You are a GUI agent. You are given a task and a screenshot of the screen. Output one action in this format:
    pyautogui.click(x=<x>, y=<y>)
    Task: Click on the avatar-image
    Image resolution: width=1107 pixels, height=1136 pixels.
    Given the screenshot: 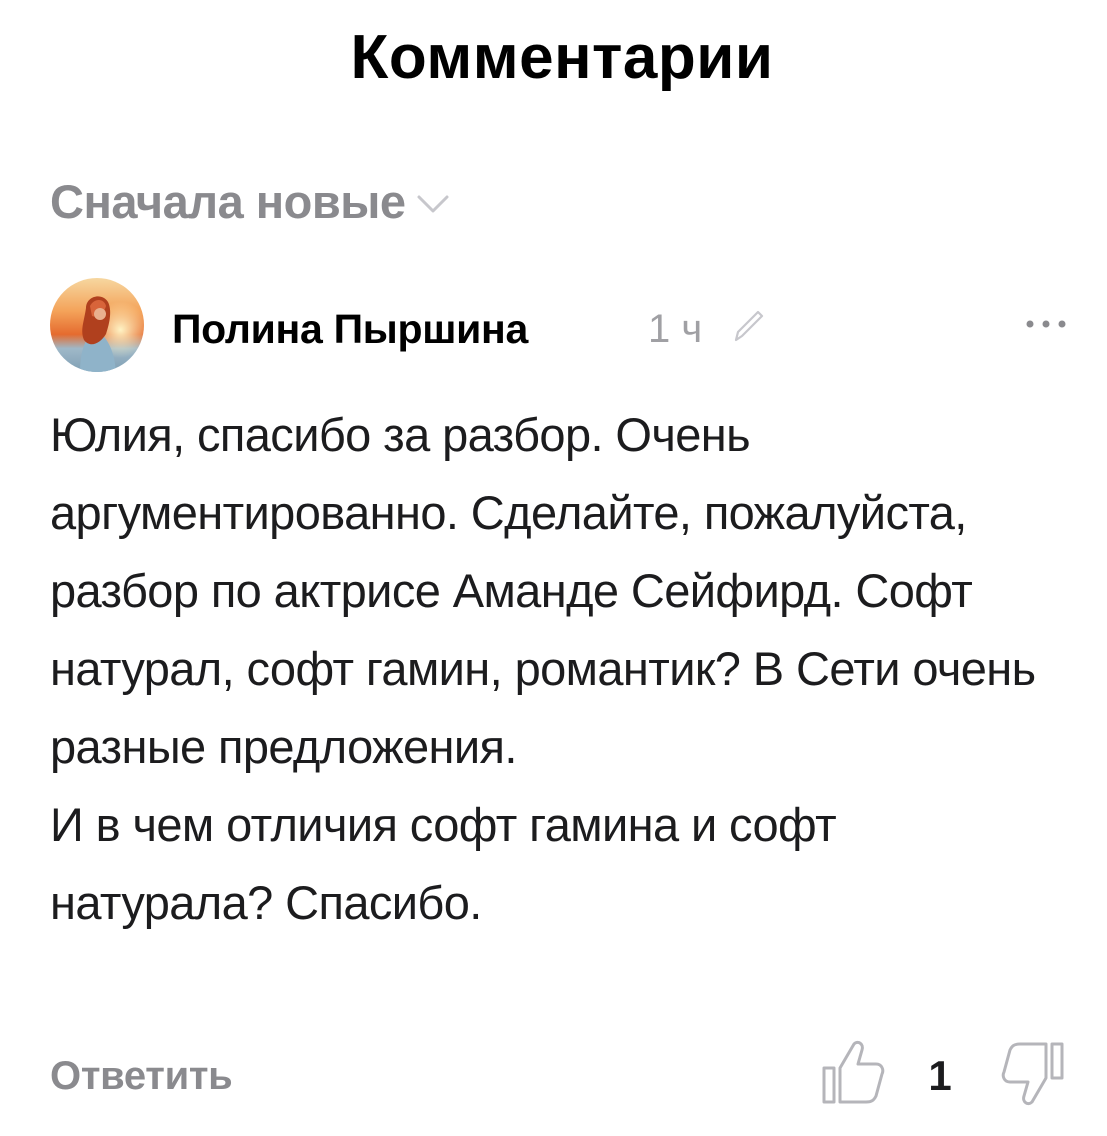 What is the action you would take?
    pyautogui.click(x=97, y=325)
    